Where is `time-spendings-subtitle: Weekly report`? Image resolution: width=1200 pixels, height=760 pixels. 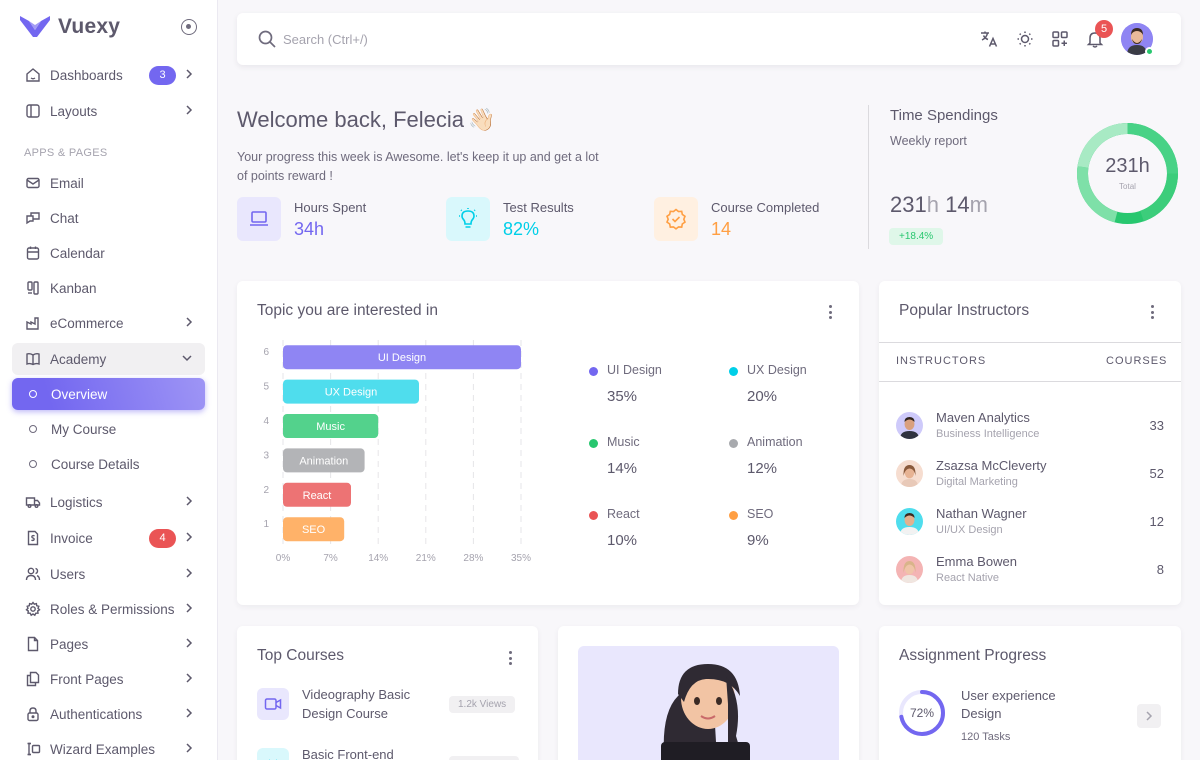
time-spendings-subtitle: Weekly report is located at coordinates (928, 141).